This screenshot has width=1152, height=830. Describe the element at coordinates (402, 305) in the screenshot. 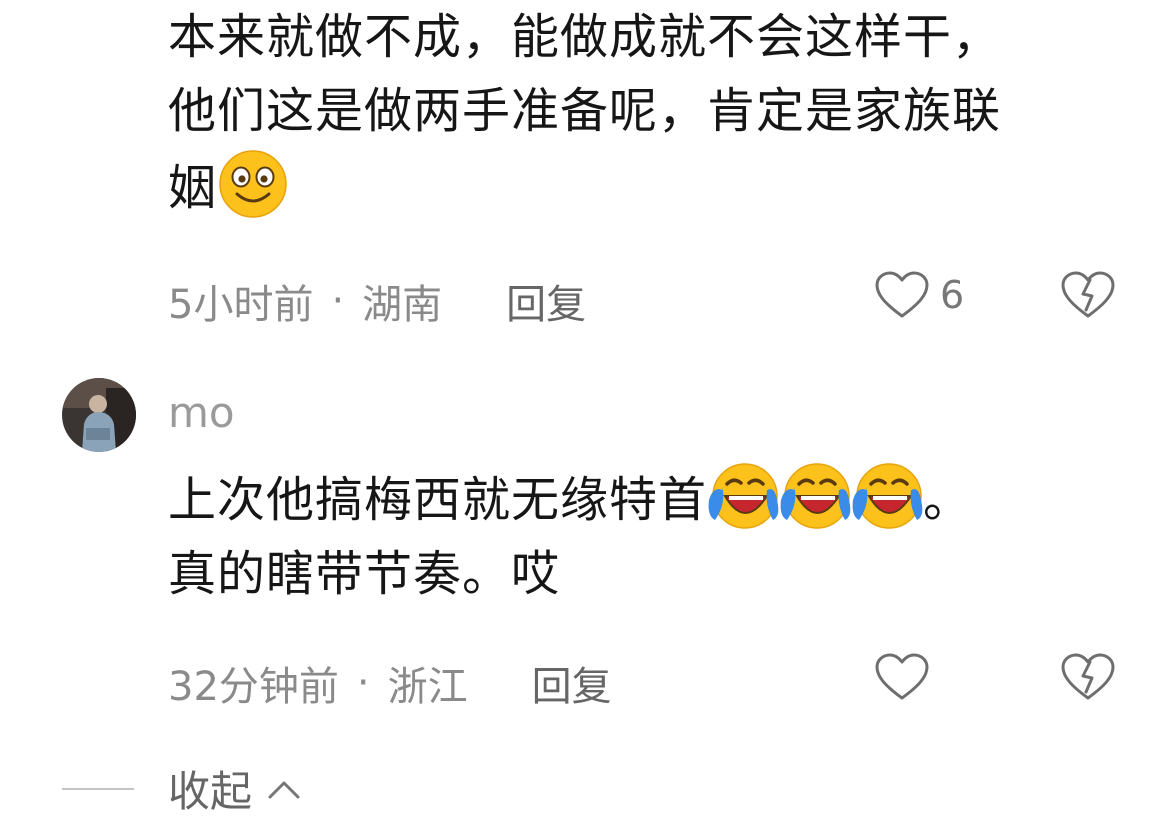

I see `comment-1-location: 湖南` at that location.